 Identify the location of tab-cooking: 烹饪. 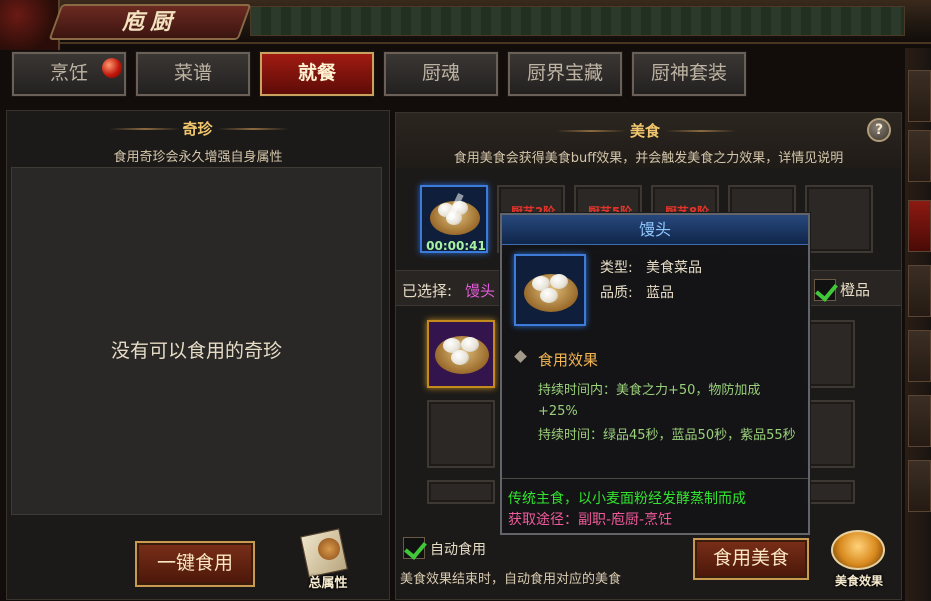
(69, 74).